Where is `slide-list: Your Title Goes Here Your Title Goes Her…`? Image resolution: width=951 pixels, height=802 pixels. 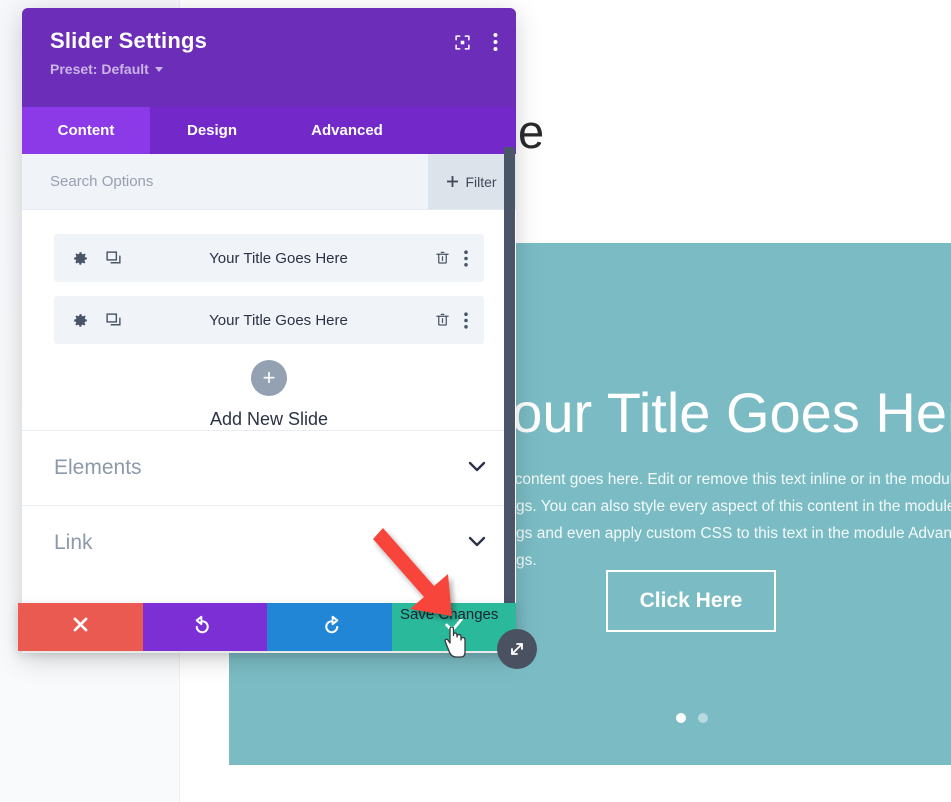 slide-list: Your Title Goes Here Your Title Goes Her… is located at coordinates (269, 320).